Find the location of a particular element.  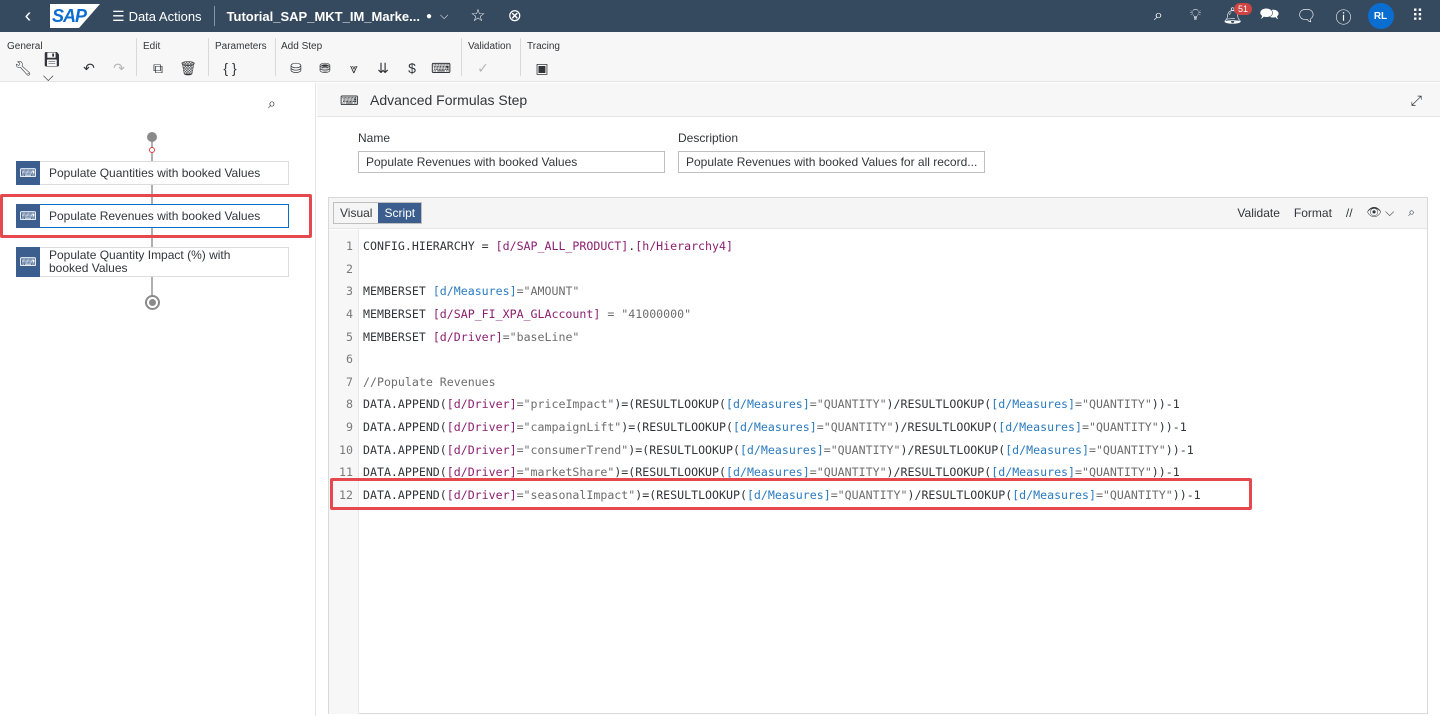

line-number: 9 is located at coordinates (349, 427).